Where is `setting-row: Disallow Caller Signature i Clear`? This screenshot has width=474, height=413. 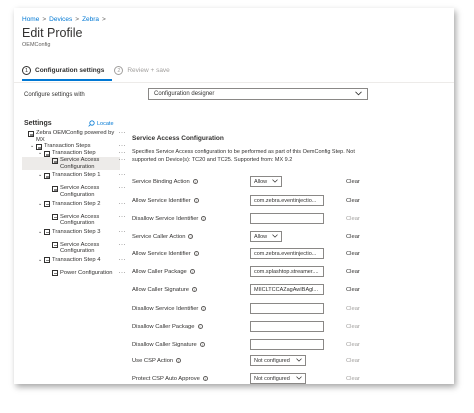 setting-row: Disallow Caller Signature i Clear is located at coordinates (249, 345).